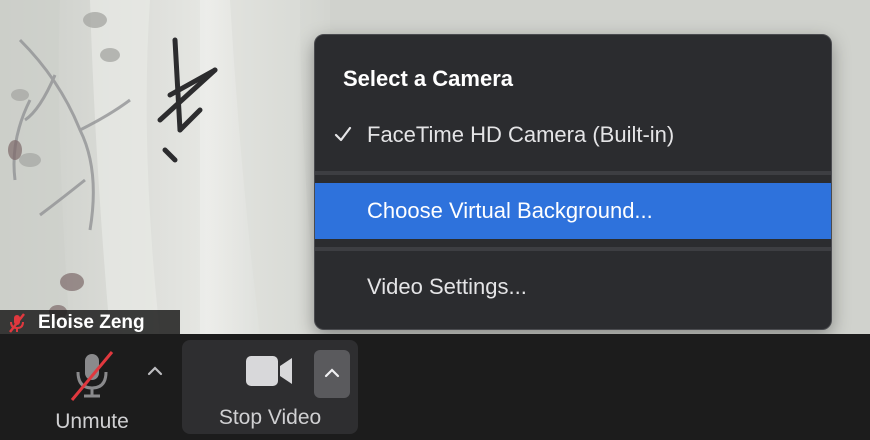 This screenshot has width=870, height=440. I want to click on audio-options-button, so click(155, 372).